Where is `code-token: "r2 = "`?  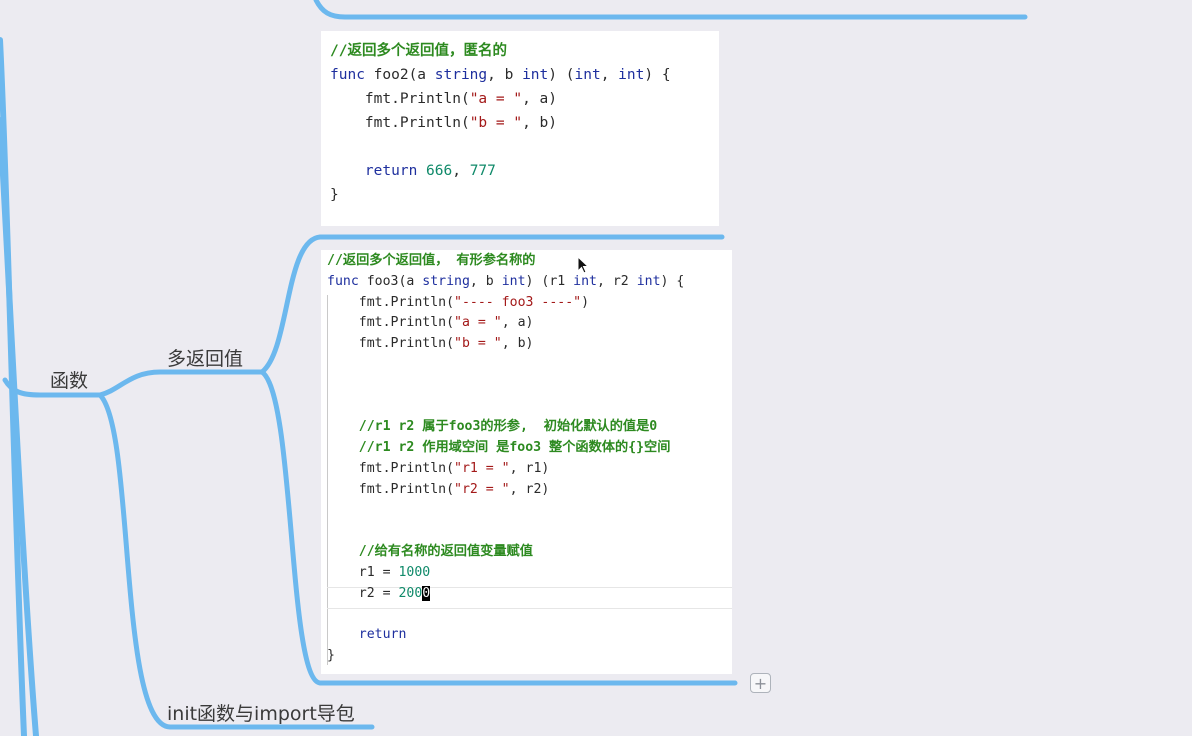
code-token: "r2 = " is located at coordinates (482, 489).